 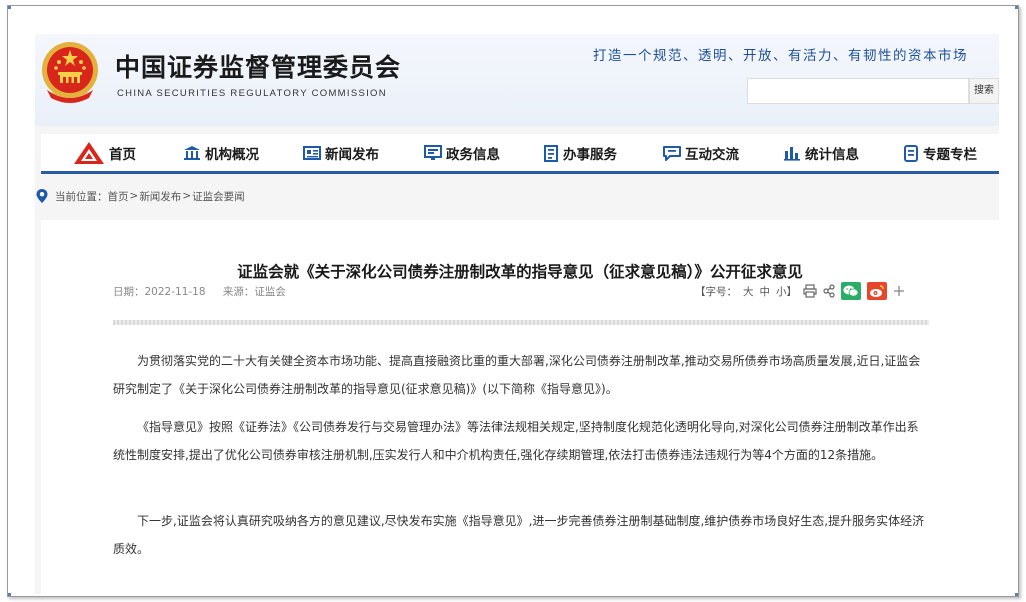 What do you see at coordinates (899, 291) in the screenshot?
I see `plus-icon` at bounding box center [899, 291].